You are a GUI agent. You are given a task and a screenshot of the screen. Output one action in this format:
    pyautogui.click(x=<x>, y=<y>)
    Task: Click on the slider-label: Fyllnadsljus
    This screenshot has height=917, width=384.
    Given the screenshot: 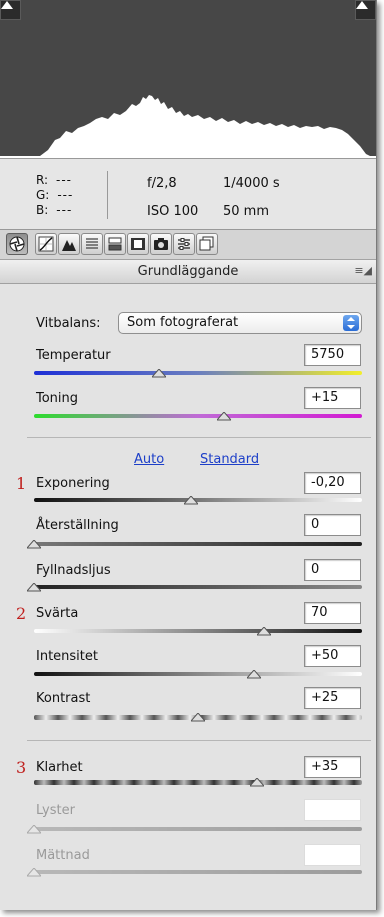 What is the action you would take?
    pyautogui.click(x=73, y=570)
    